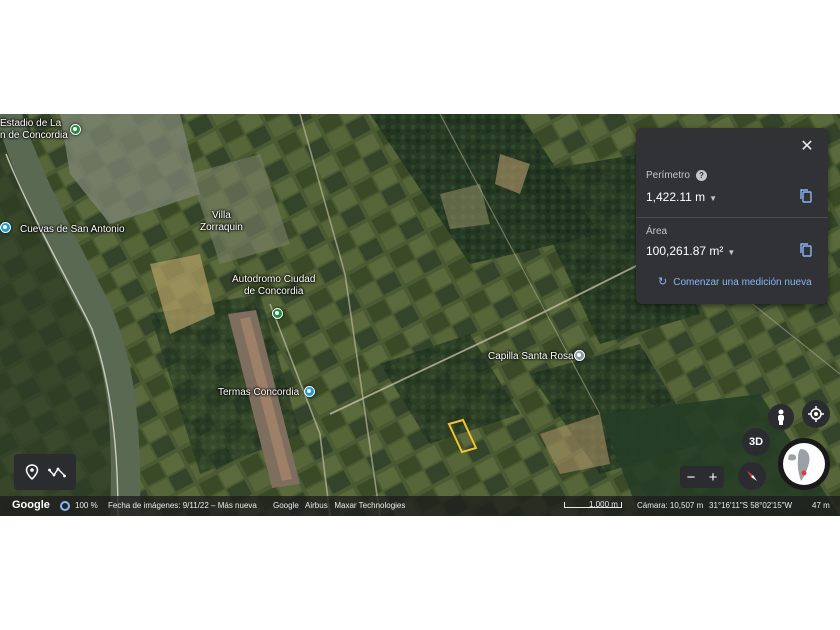  Describe the element at coordinates (31, 505) in the screenshot. I see `google-logo: Google` at that location.